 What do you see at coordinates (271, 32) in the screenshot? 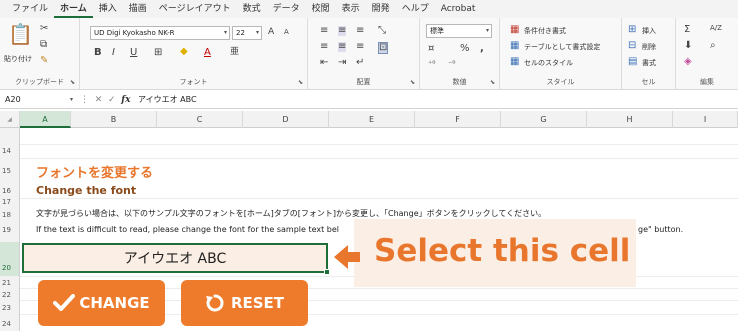
I see `grow-font-icon: A` at bounding box center [271, 32].